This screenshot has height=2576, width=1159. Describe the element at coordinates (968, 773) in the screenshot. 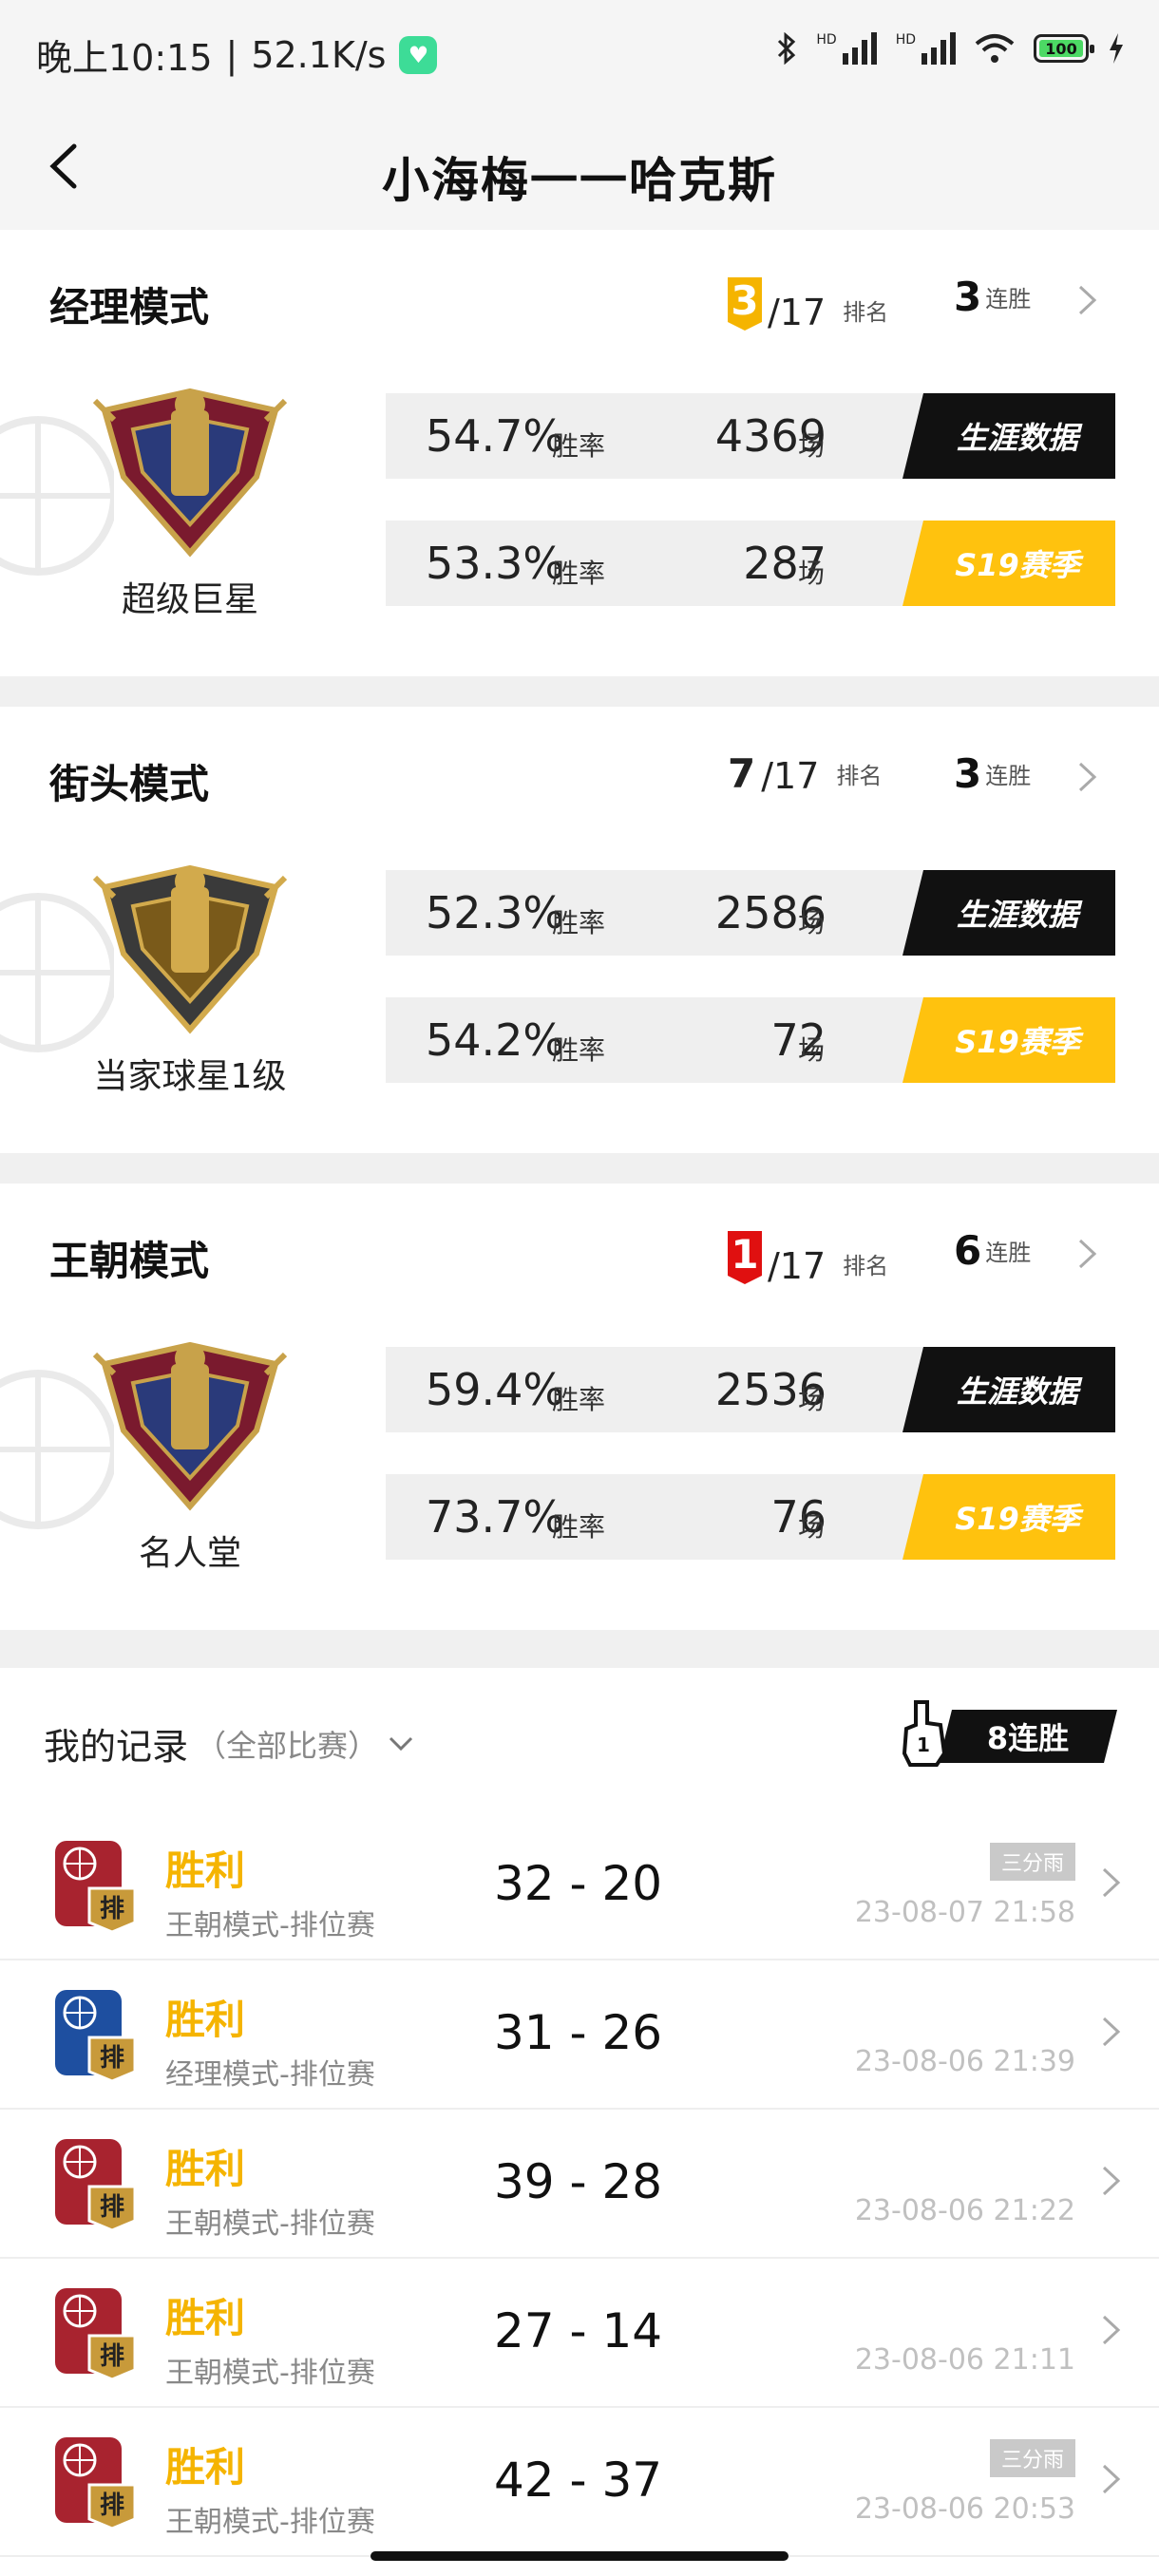

I see `streak-number: 3` at that location.